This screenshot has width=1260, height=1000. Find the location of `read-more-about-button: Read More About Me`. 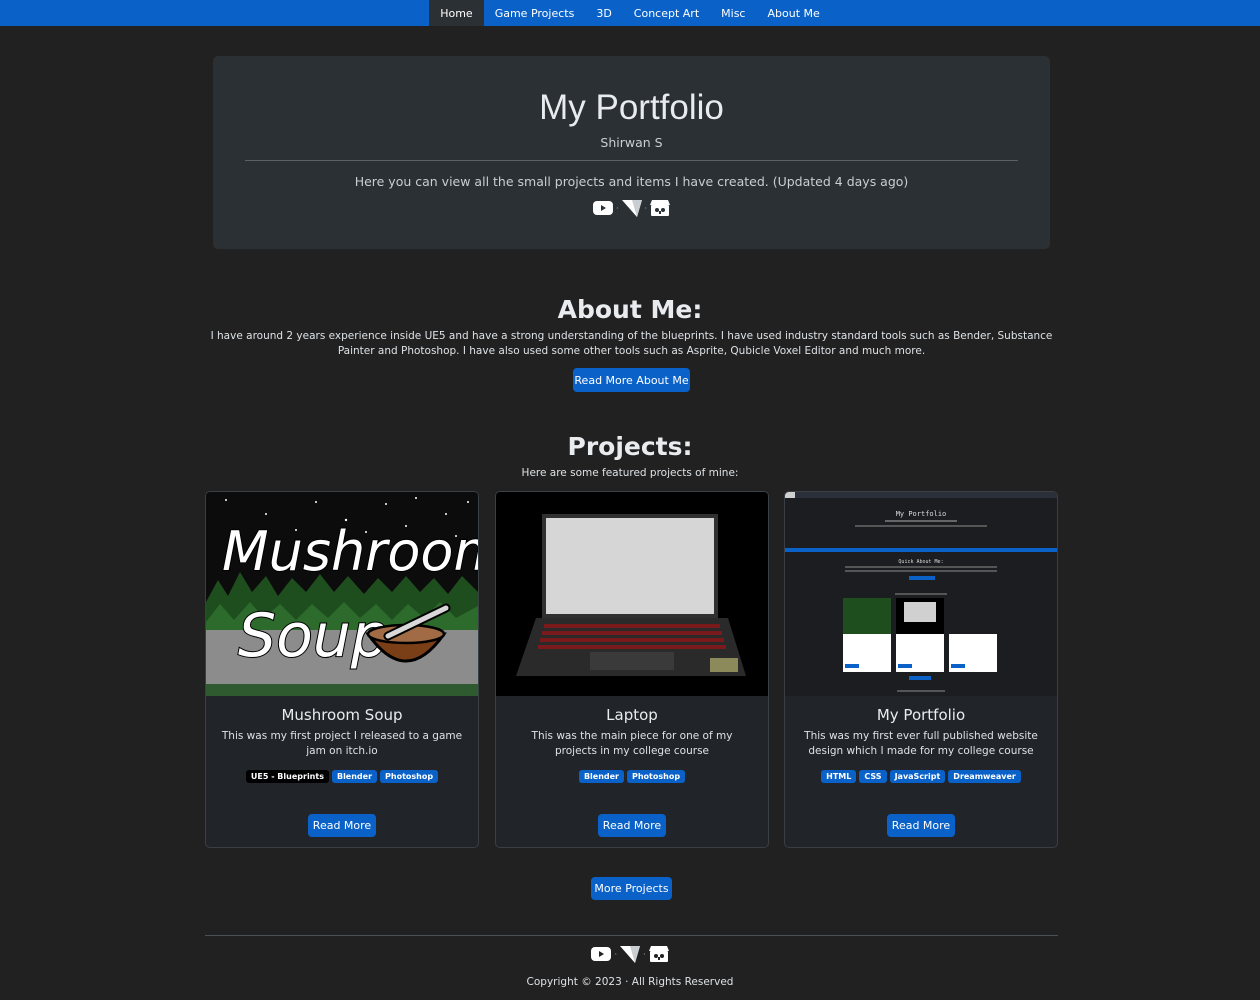

read-more-about-button: Read More About Me is located at coordinates (631, 380).